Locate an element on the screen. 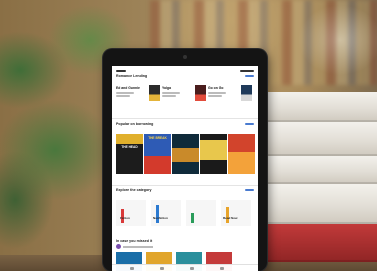  section-title: In case you missed it is located at coordinates (134, 241).